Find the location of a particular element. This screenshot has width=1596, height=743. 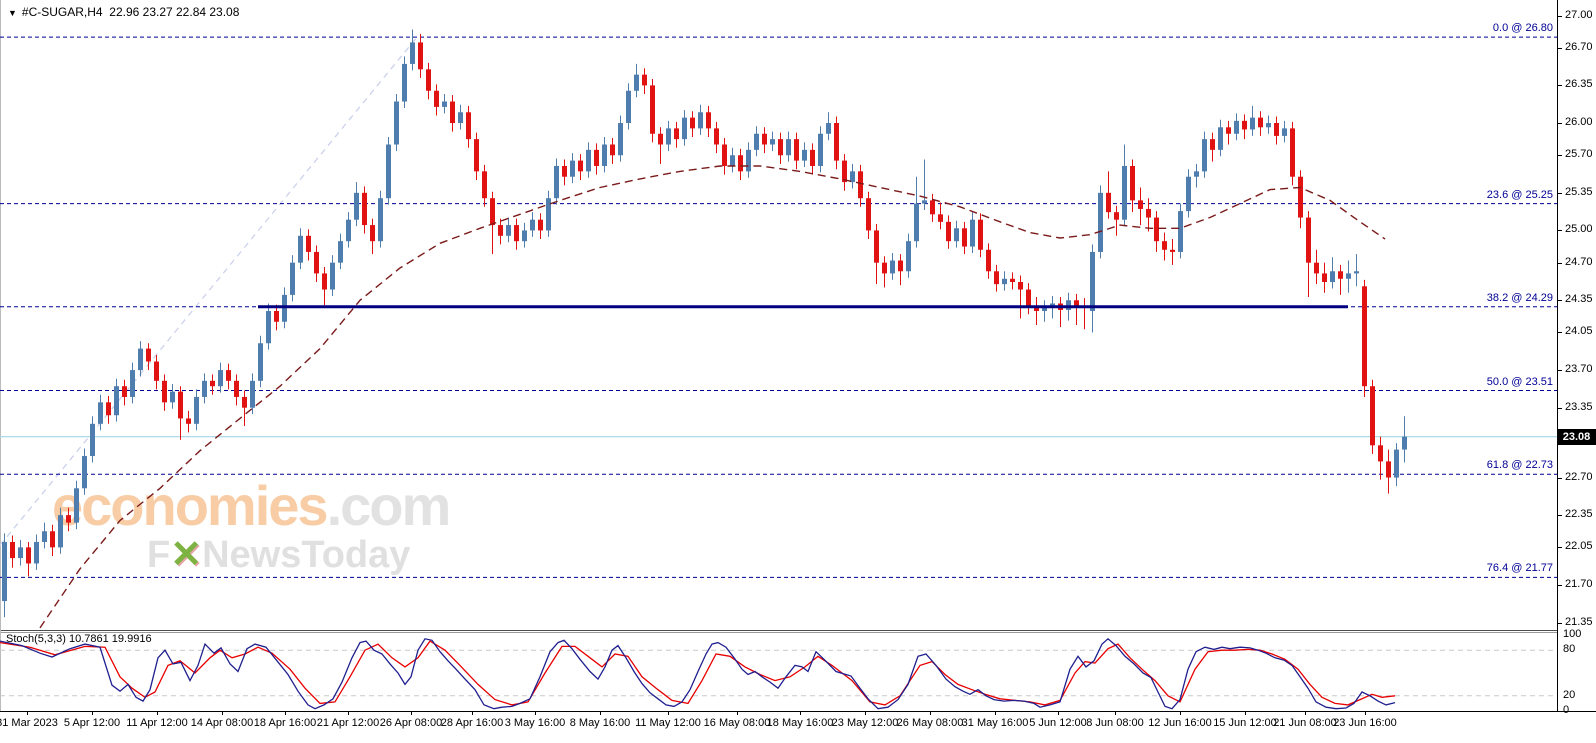

chart-title: ▼ #C-SUGAR,H4 22.96 23.27 22.84 23.08 is located at coordinates (123, 12).